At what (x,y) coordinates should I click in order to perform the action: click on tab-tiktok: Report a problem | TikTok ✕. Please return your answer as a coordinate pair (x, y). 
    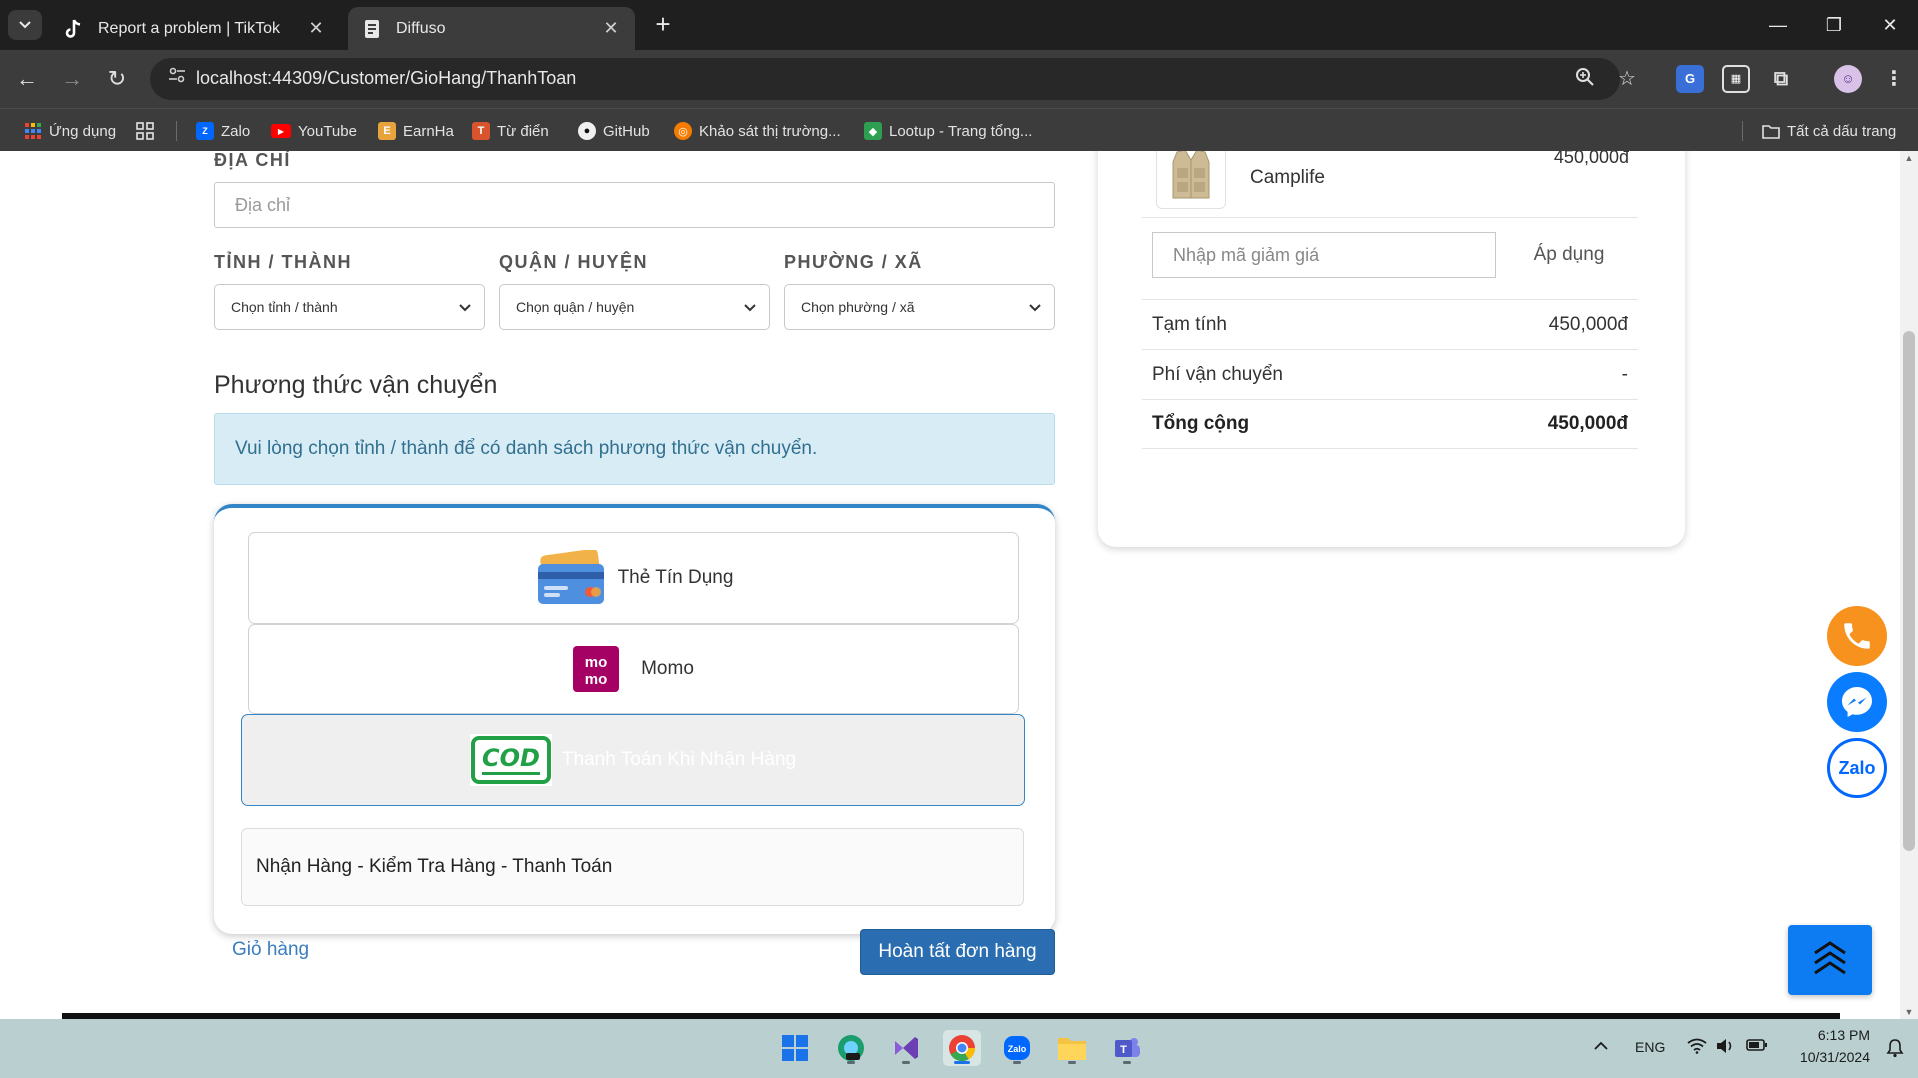
    Looking at the image, I should click on (195, 28).